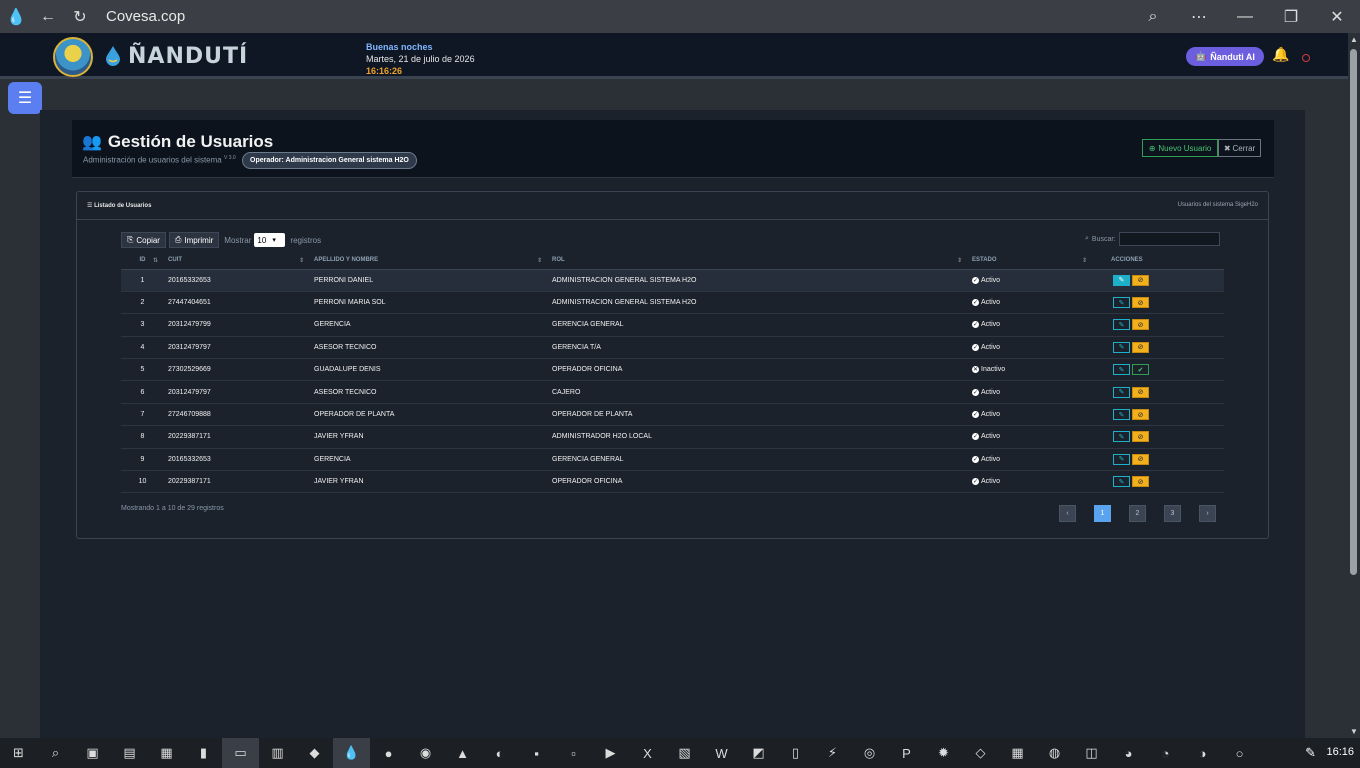 Image resolution: width=1360 pixels, height=768 pixels. What do you see at coordinates (721, 753) in the screenshot?
I see `word-icon: W` at bounding box center [721, 753].